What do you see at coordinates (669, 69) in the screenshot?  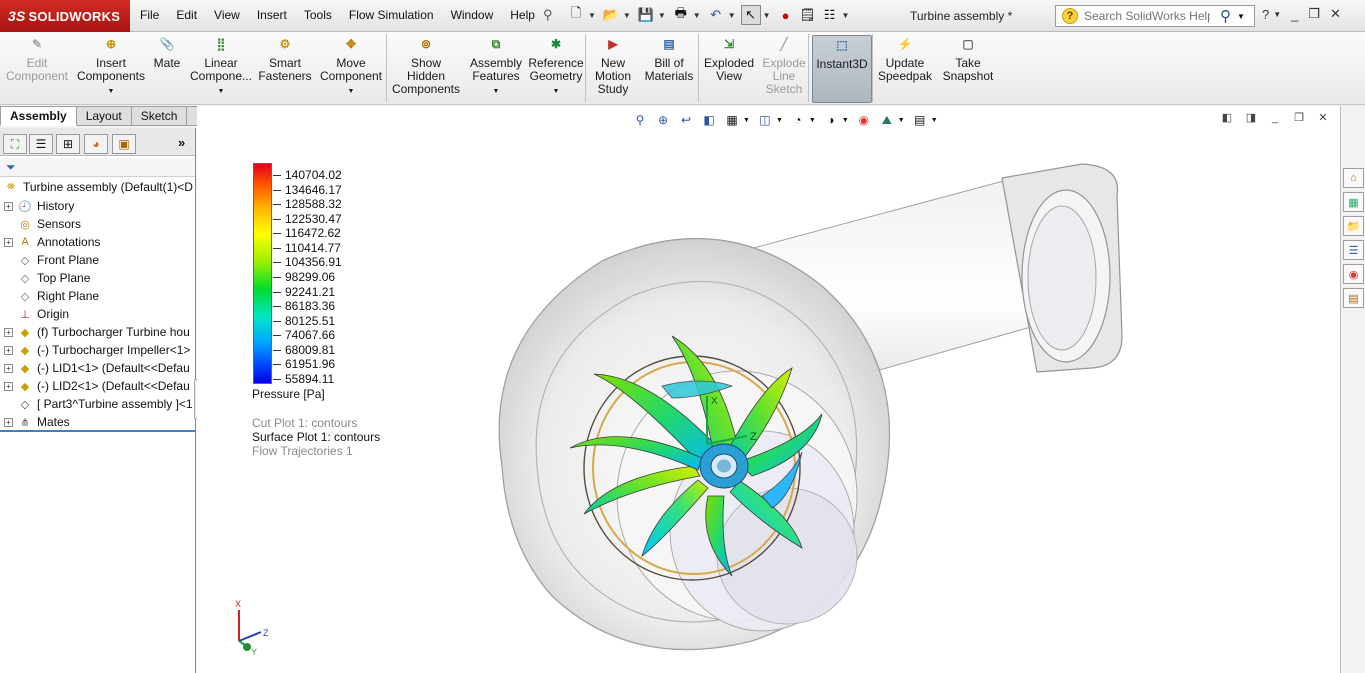 I see `bill-of-materials-button: ▤ Bill of Materials` at bounding box center [669, 69].